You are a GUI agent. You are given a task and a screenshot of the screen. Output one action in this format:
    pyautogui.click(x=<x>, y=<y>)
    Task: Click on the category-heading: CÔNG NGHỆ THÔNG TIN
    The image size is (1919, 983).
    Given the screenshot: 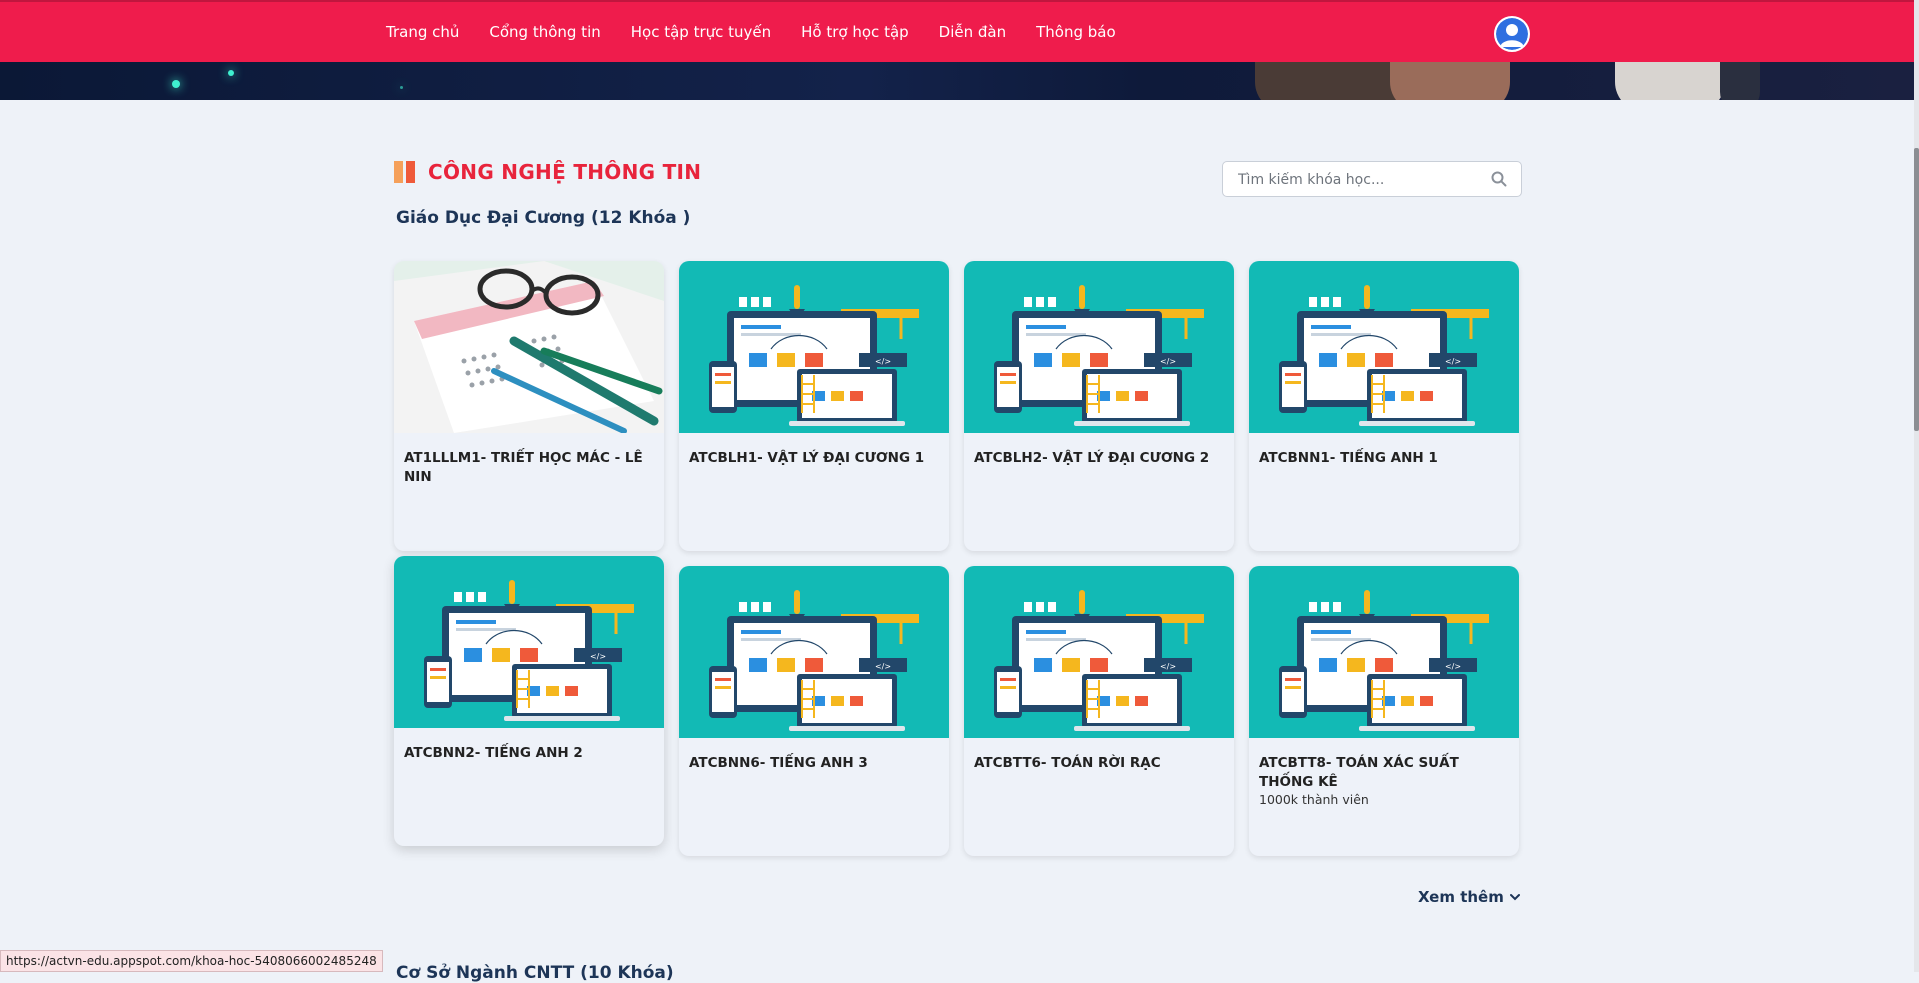 What is the action you would take?
    pyautogui.click(x=547, y=172)
    